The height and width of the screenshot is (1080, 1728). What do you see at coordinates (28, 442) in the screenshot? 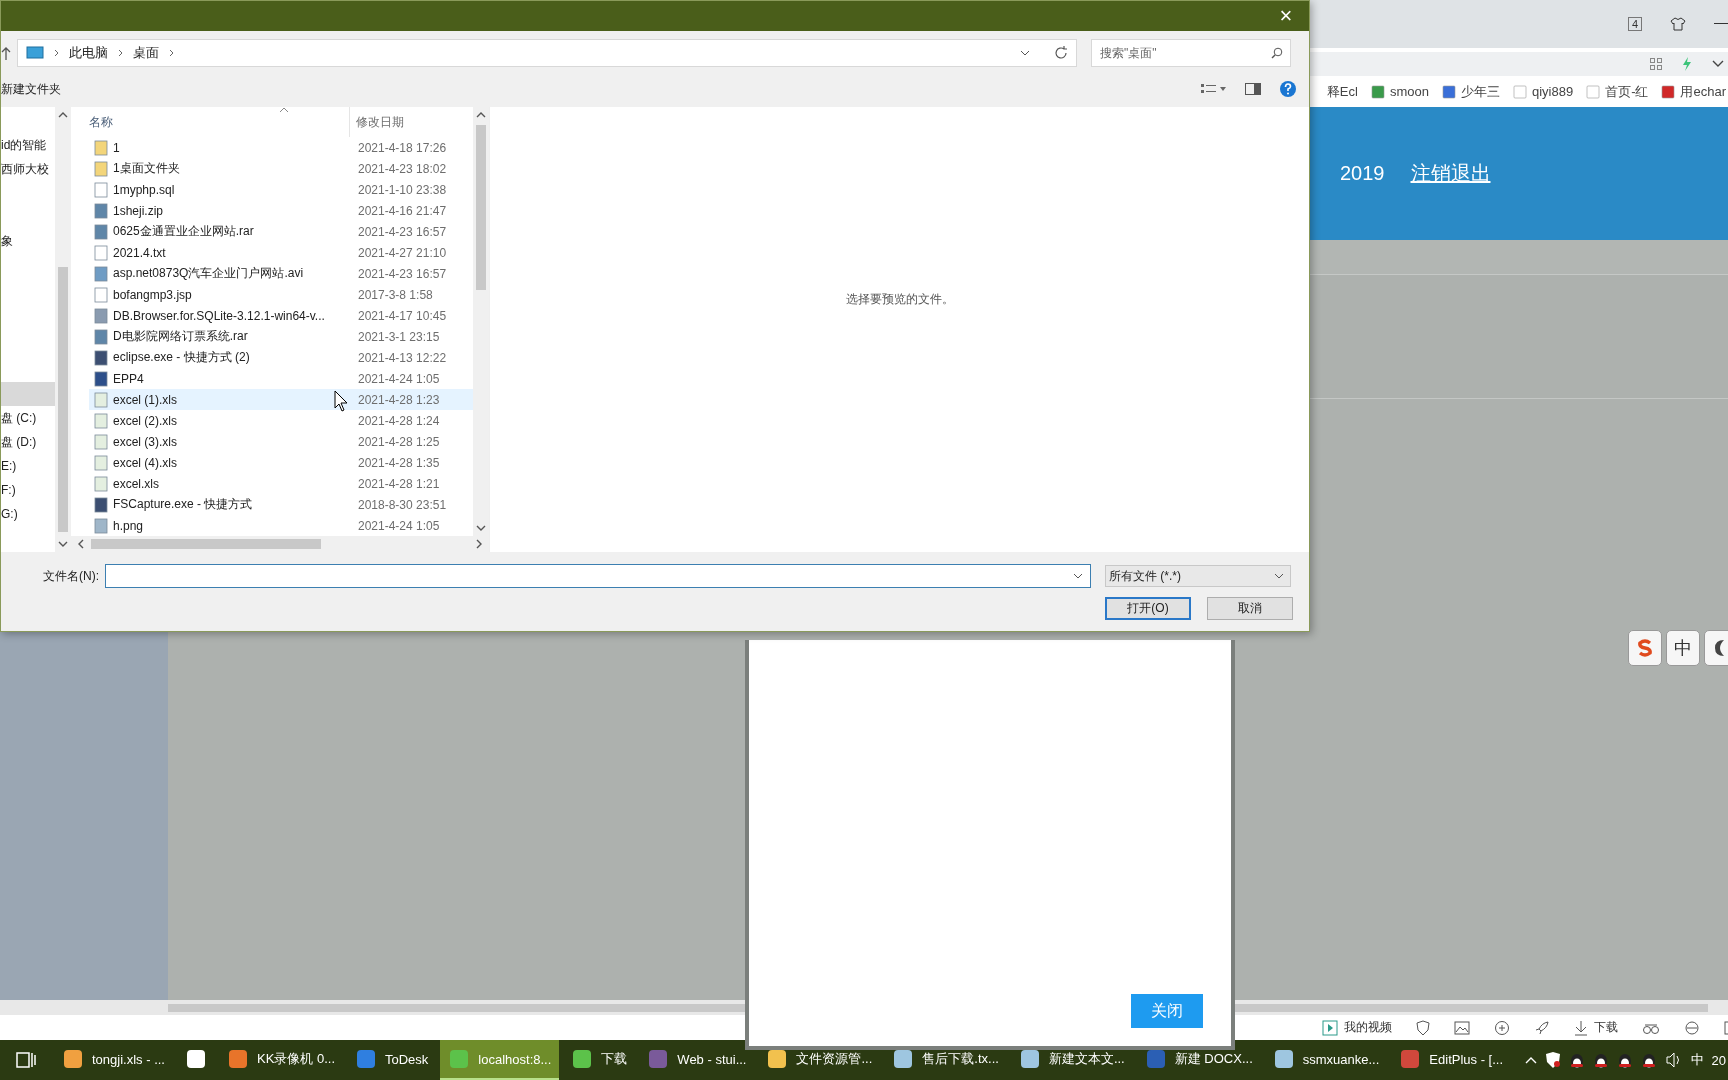
I see `nav-item: 盘 (D:)` at bounding box center [28, 442].